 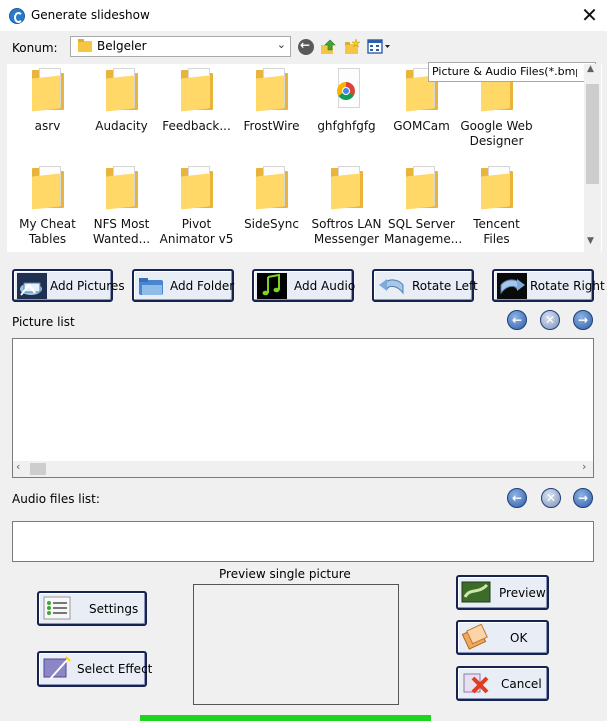 What do you see at coordinates (18, 466) in the screenshot?
I see `scroll-left-arrow-icon: ‹` at bounding box center [18, 466].